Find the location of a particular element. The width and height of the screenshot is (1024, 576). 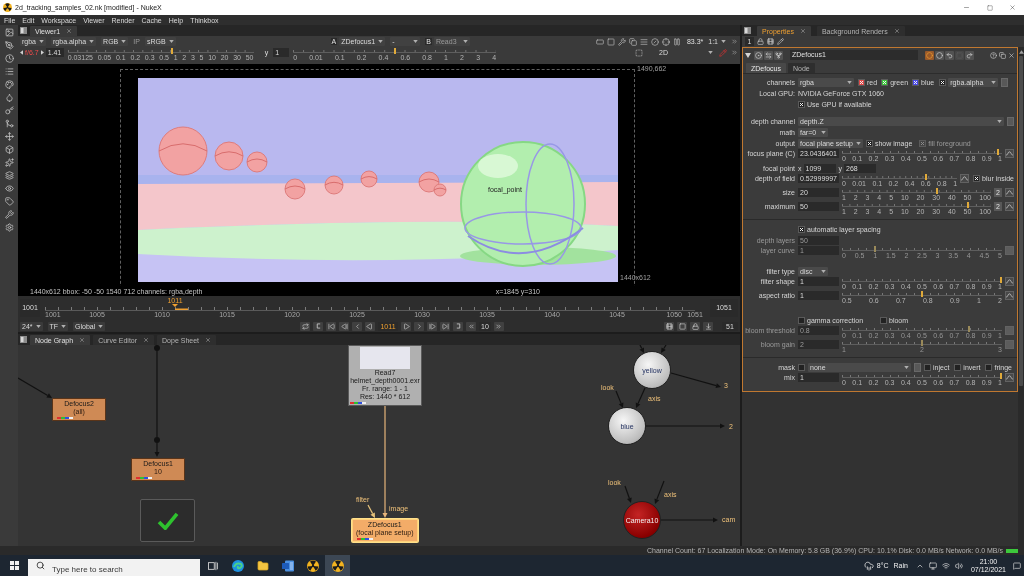

triangle-down-icon is located at coordinates (748, 55).